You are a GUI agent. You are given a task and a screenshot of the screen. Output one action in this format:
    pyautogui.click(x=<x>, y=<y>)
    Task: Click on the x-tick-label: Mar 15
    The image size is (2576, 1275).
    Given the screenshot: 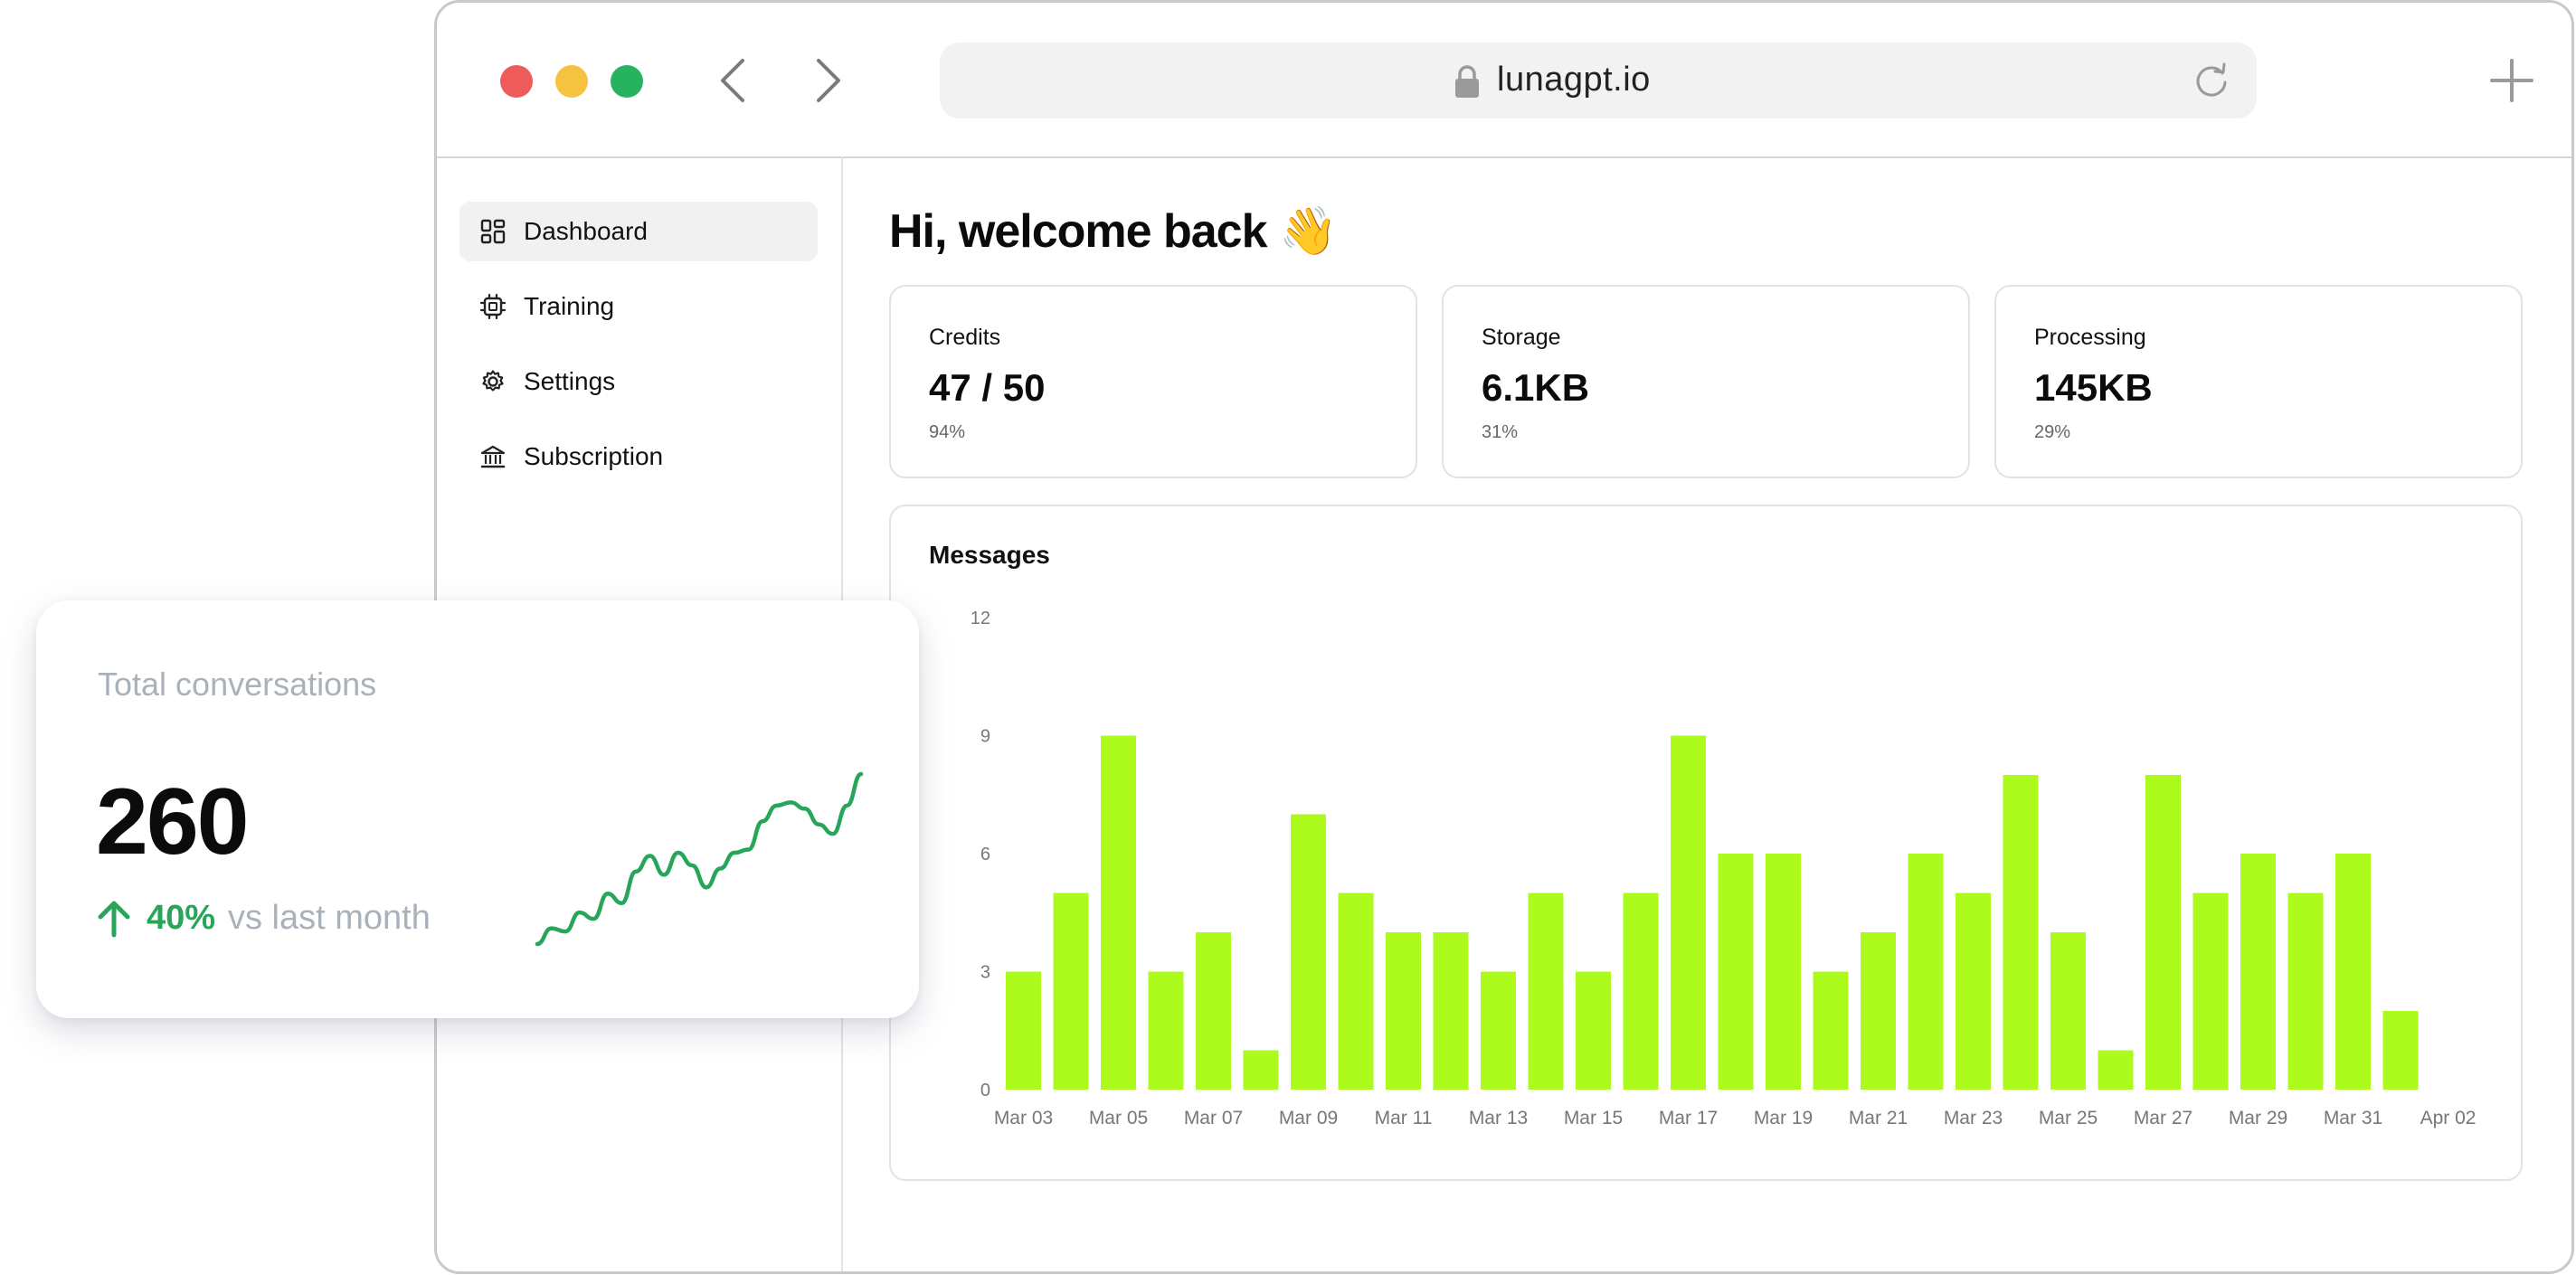 What is the action you would take?
    pyautogui.click(x=1594, y=1118)
    